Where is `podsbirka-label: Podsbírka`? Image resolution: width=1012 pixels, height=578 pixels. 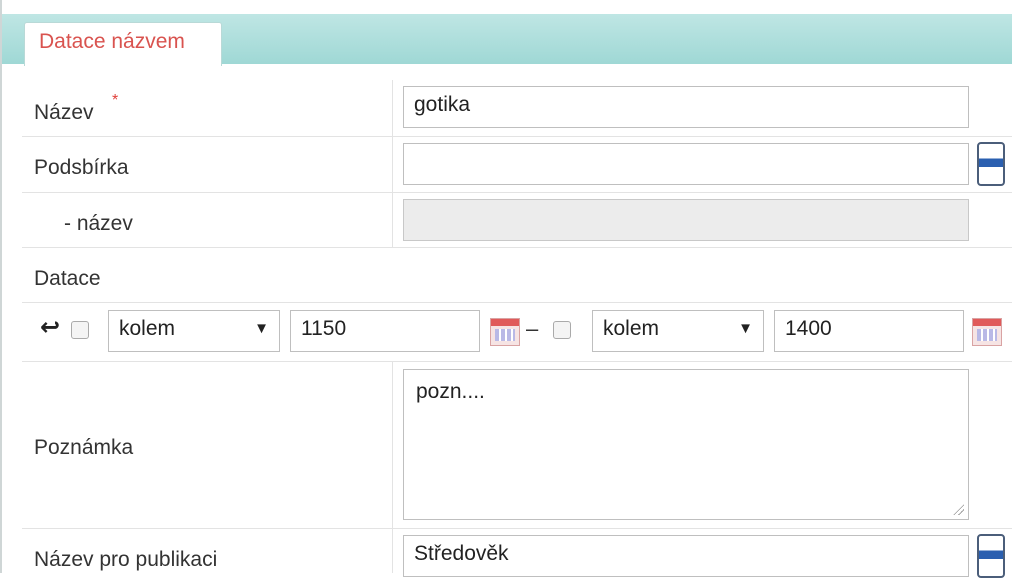 podsbirka-label: Podsbírka is located at coordinates (81, 167).